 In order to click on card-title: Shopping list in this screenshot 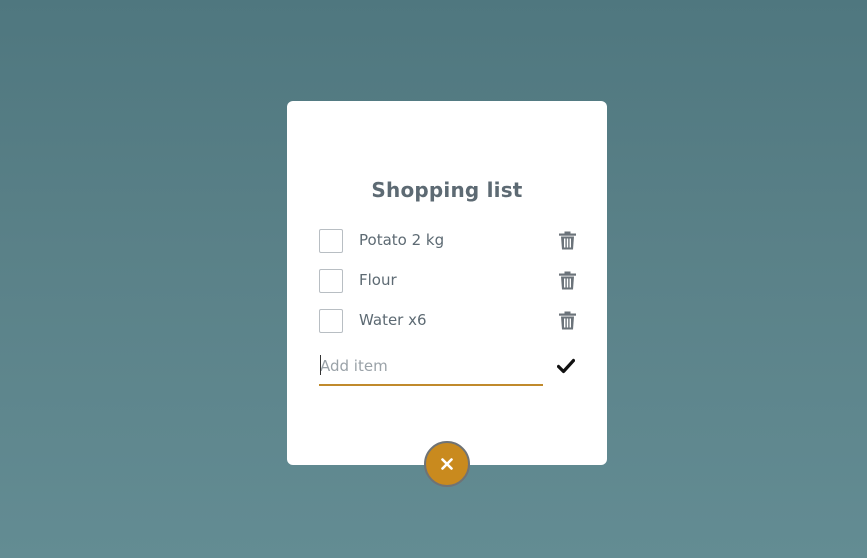, I will do `click(447, 190)`.